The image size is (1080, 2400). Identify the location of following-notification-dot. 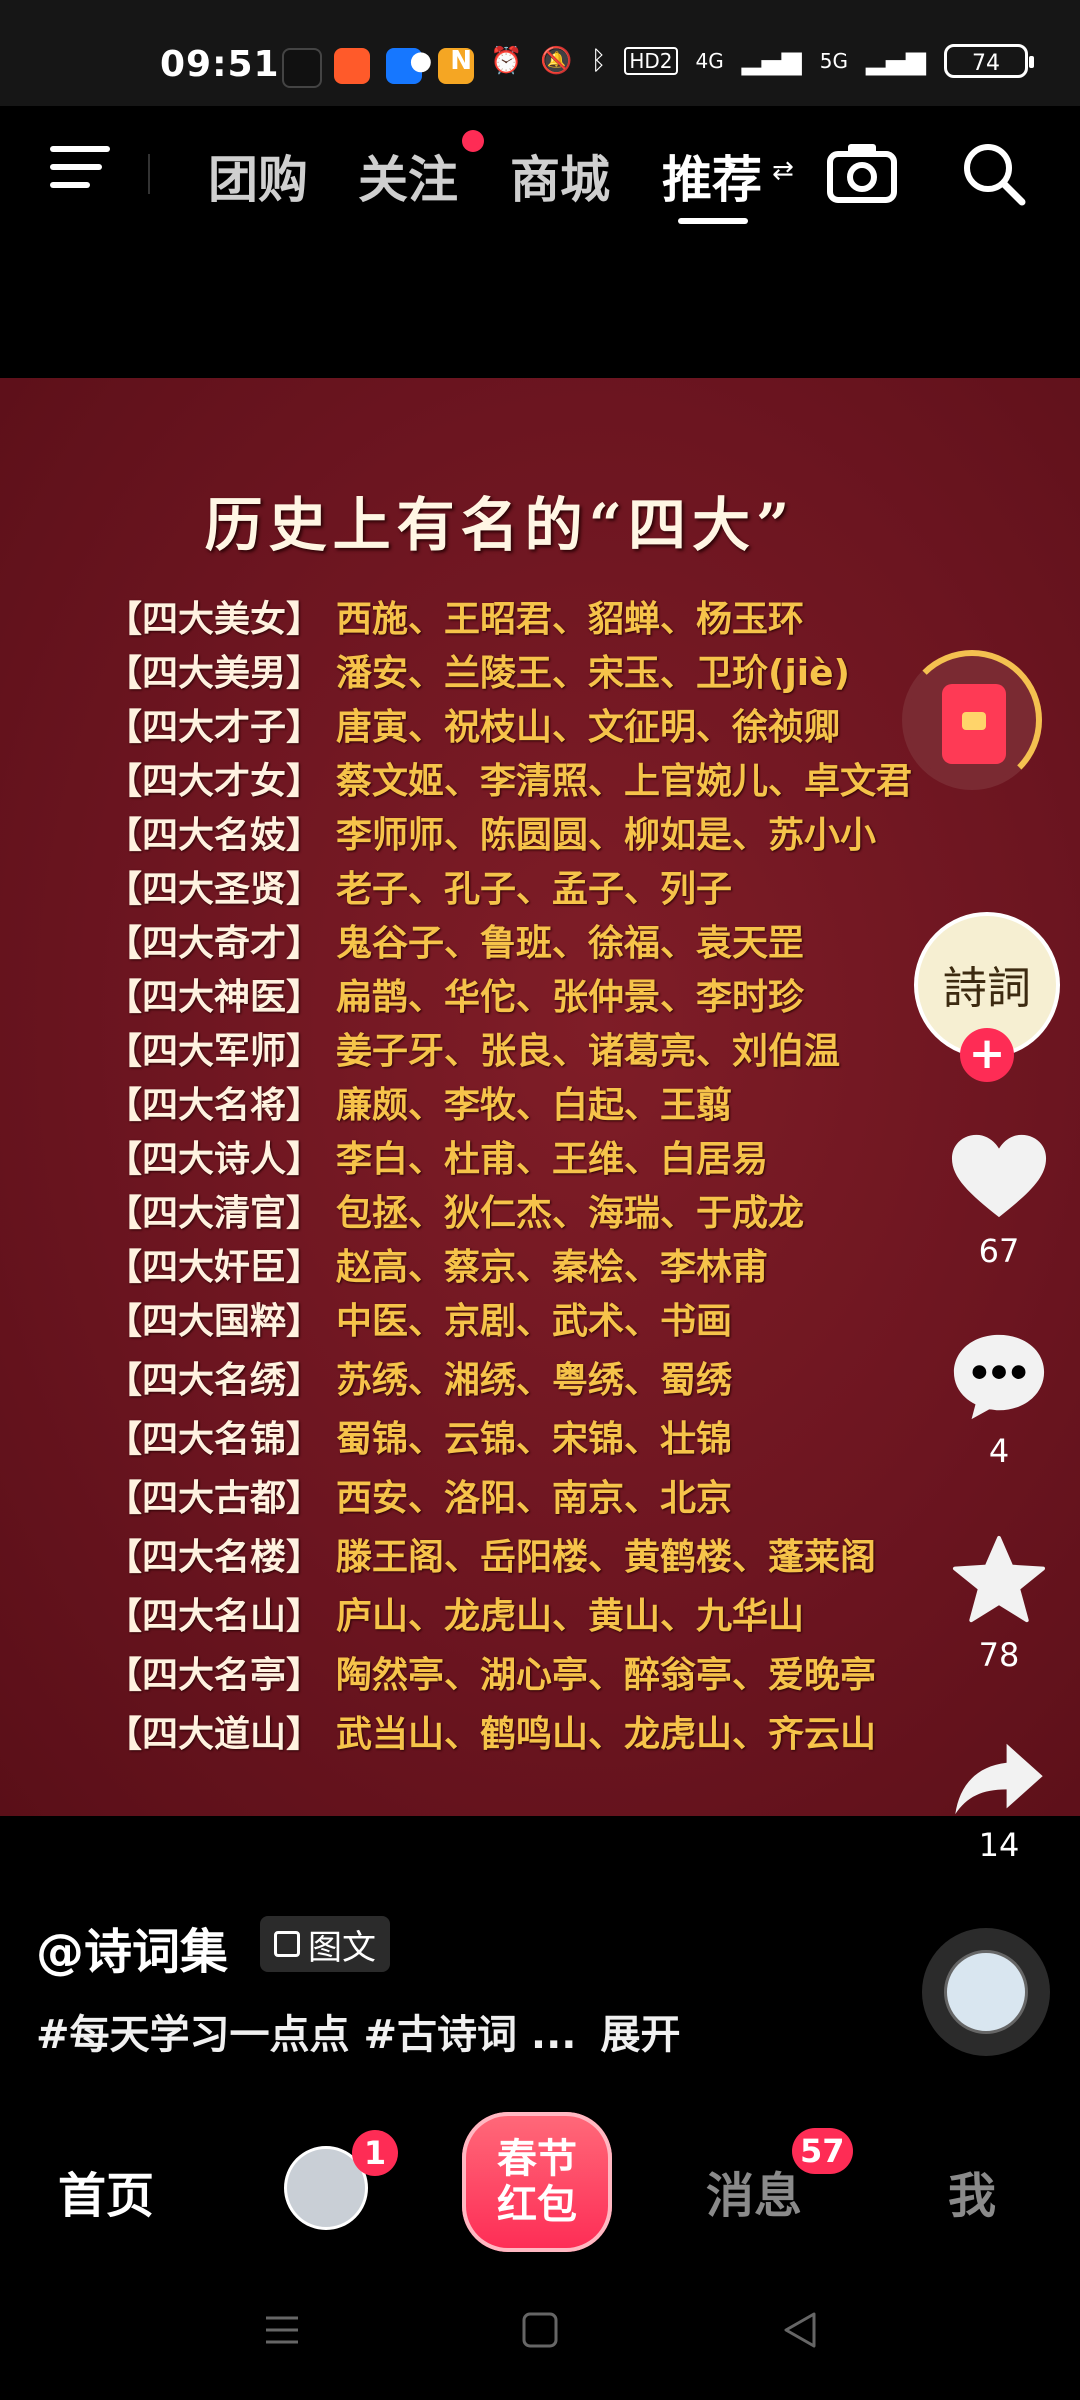
(473, 141).